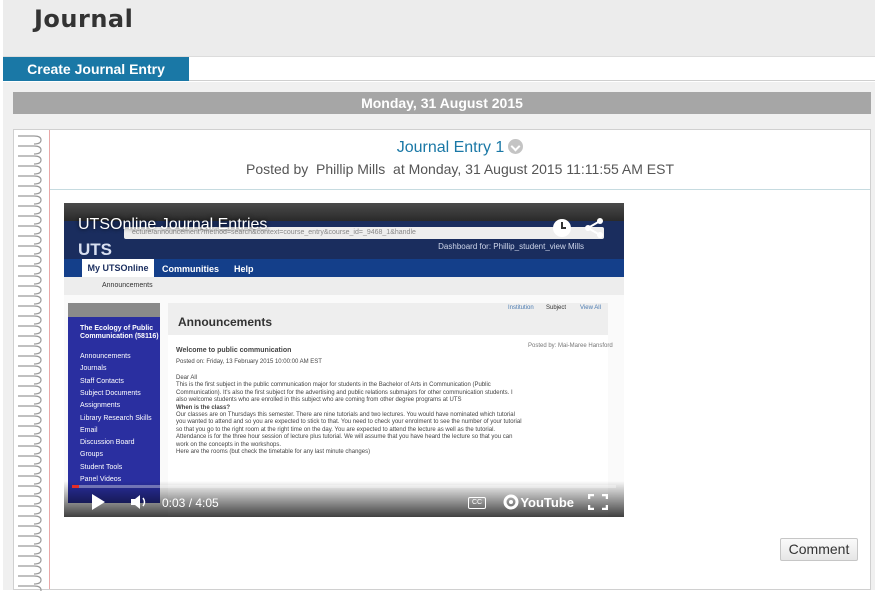 The height and width of the screenshot is (591, 875). I want to click on embedded-sidebar-item: Assignments, so click(100, 406).